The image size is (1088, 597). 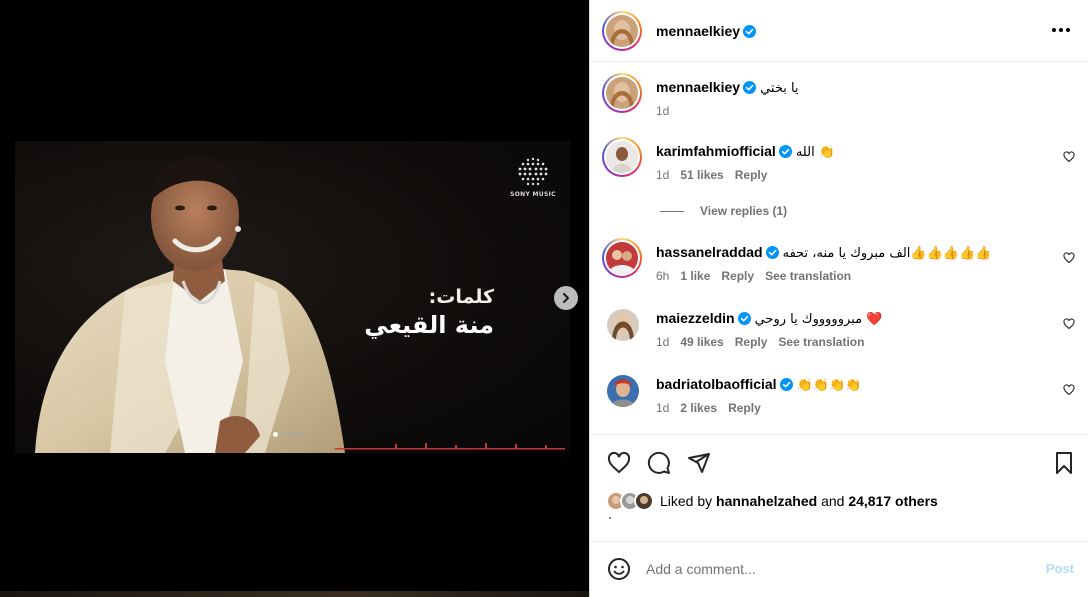 I want to click on header-username: mennaelkiey, so click(x=698, y=31).